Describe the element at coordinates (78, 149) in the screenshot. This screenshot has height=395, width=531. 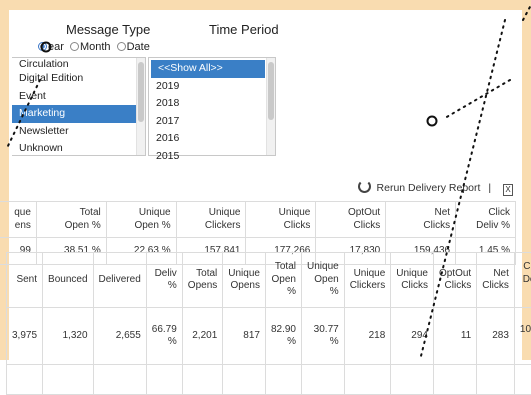
I see `message-type-option: Unknown` at that location.